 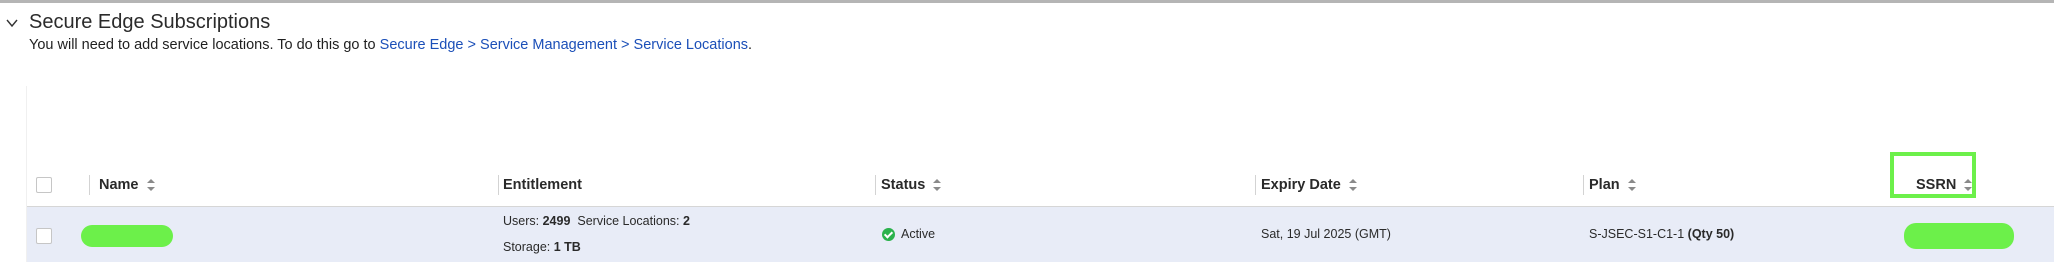 What do you see at coordinates (1027, 1) in the screenshot?
I see `top-border` at bounding box center [1027, 1].